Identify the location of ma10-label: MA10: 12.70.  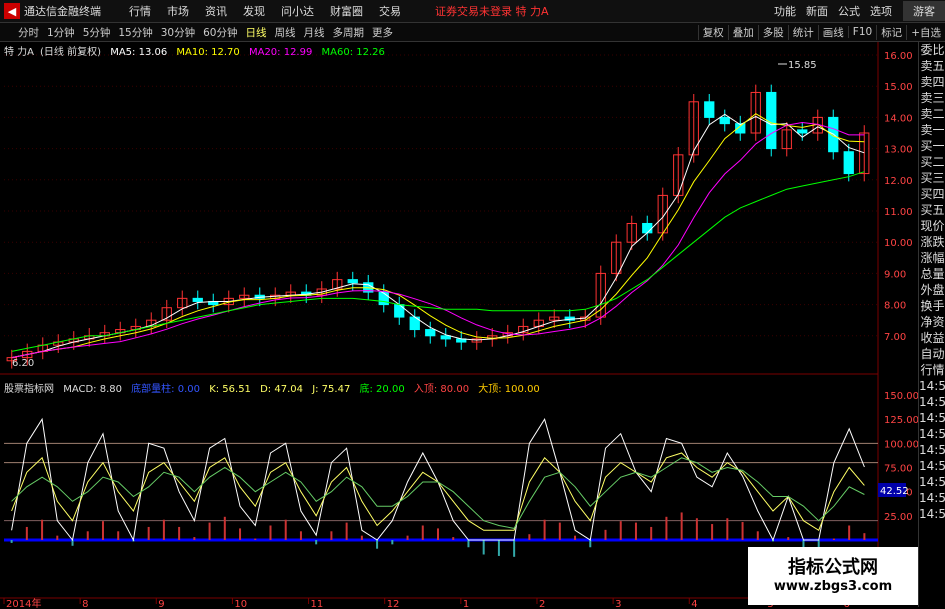
(208, 52).